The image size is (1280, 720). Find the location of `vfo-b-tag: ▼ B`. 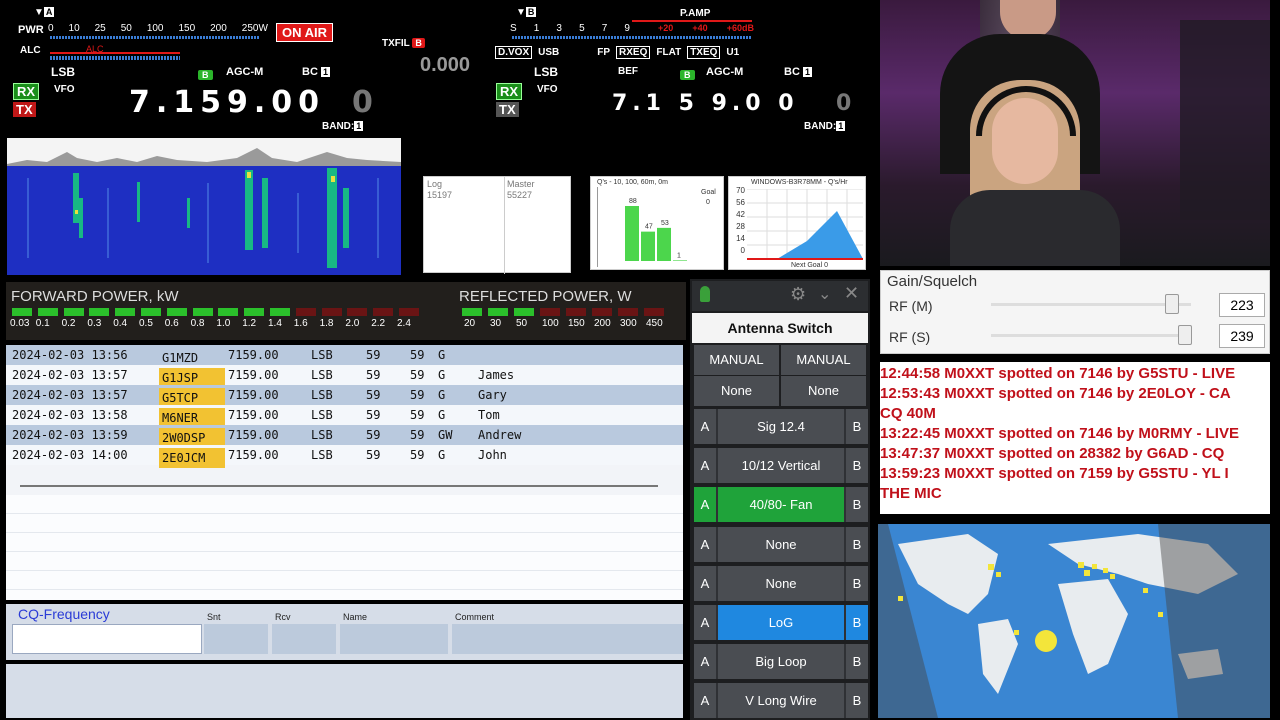

vfo-b-tag: ▼ B is located at coordinates (526, 12).